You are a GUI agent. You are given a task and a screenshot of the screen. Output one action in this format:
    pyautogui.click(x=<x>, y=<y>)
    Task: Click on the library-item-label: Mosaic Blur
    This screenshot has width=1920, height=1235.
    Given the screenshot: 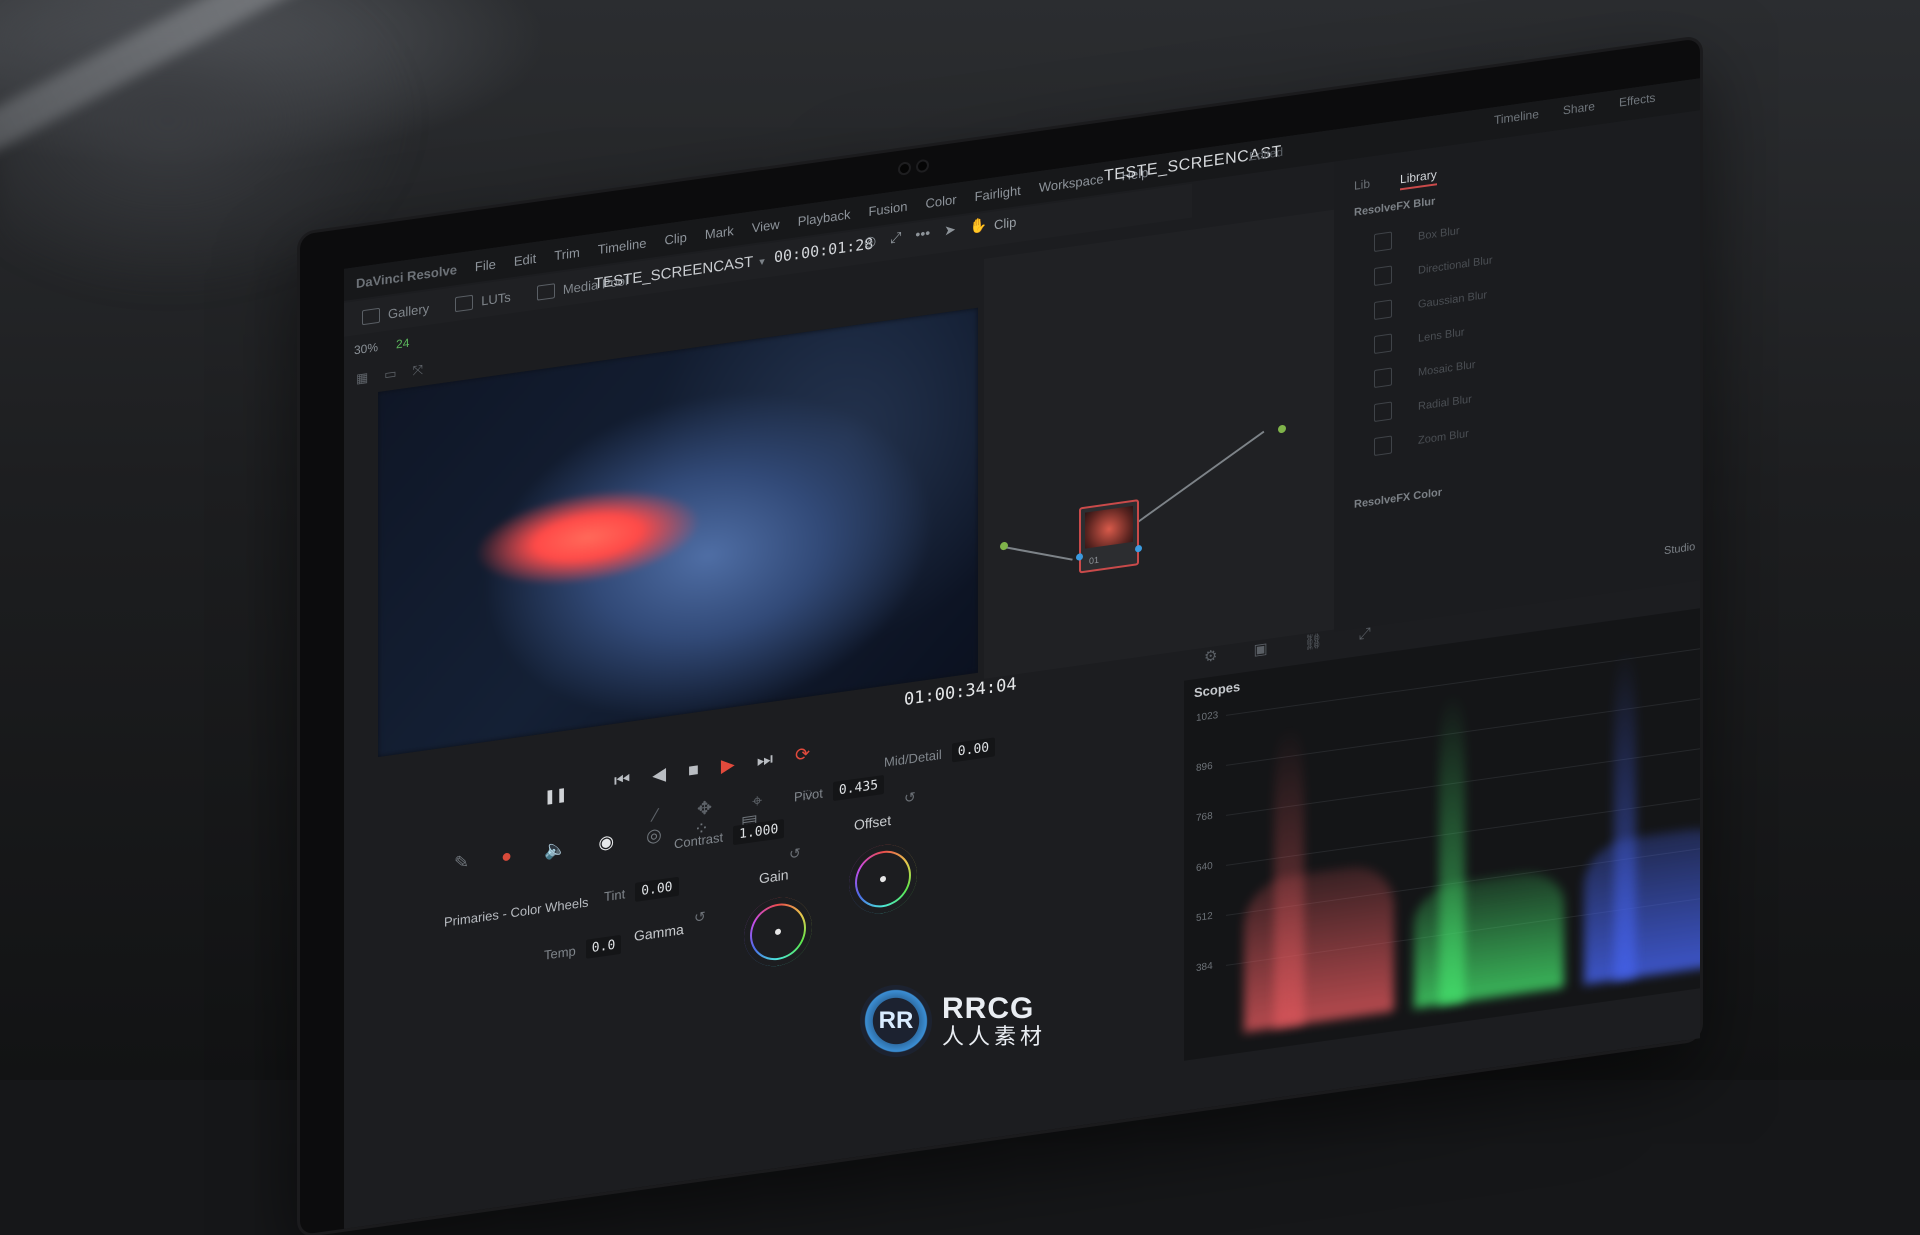 What is the action you would take?
    pyautogui.click(x=1447, y=368)
    